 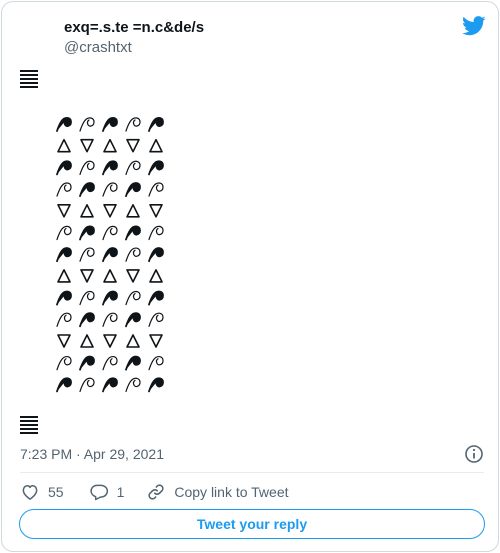 I want to click on triangle-pattern-art, so click(x=110, y=255).